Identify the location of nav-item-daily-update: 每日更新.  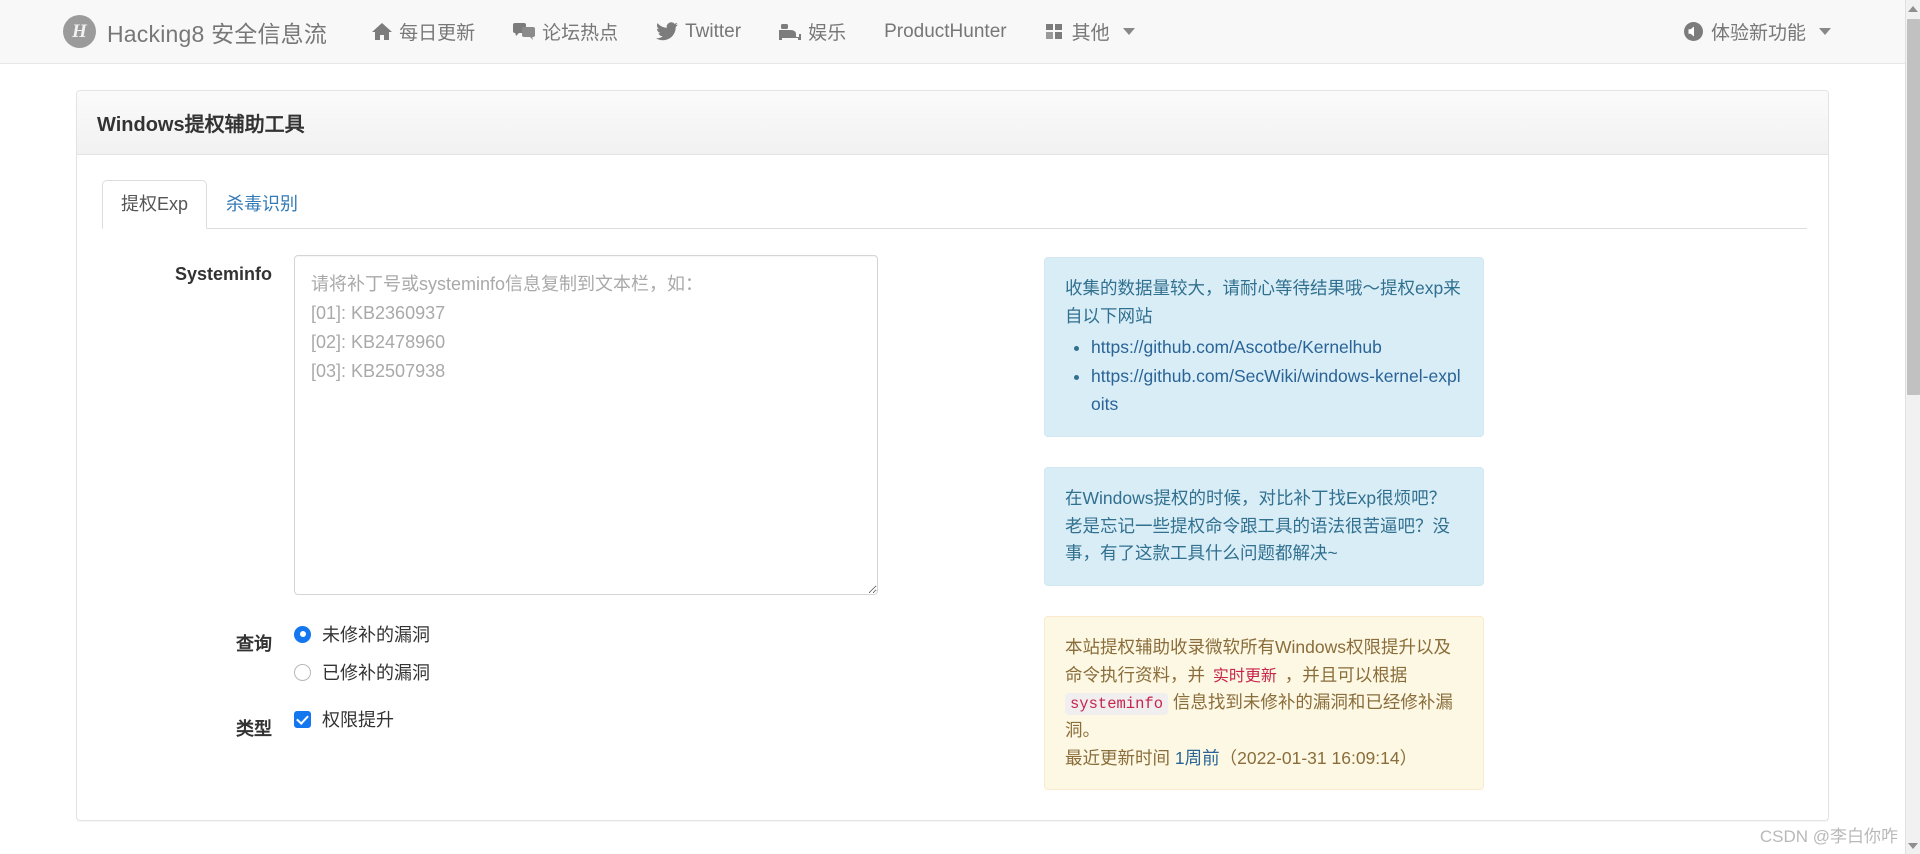
(423, 32).